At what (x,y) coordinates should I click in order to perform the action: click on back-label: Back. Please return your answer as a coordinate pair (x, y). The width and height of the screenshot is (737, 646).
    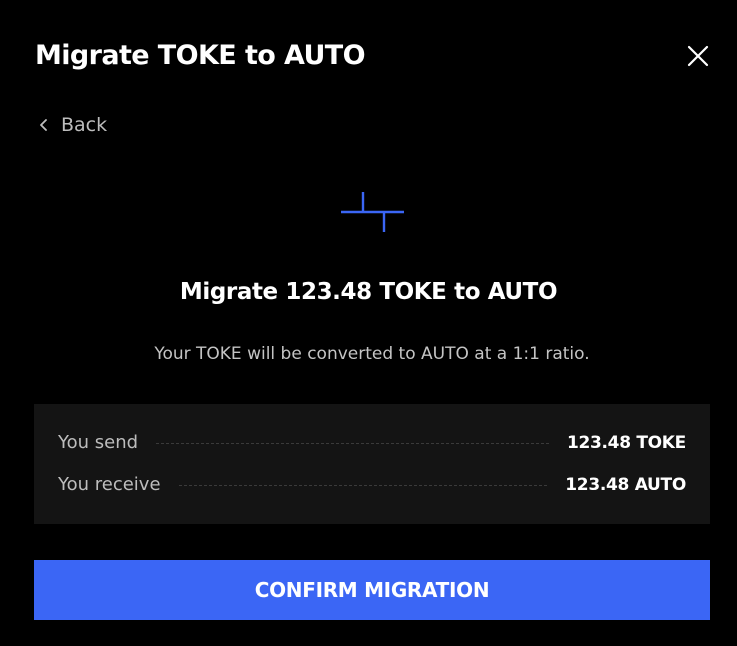
    Looking at the image, I should click on (84, 125).